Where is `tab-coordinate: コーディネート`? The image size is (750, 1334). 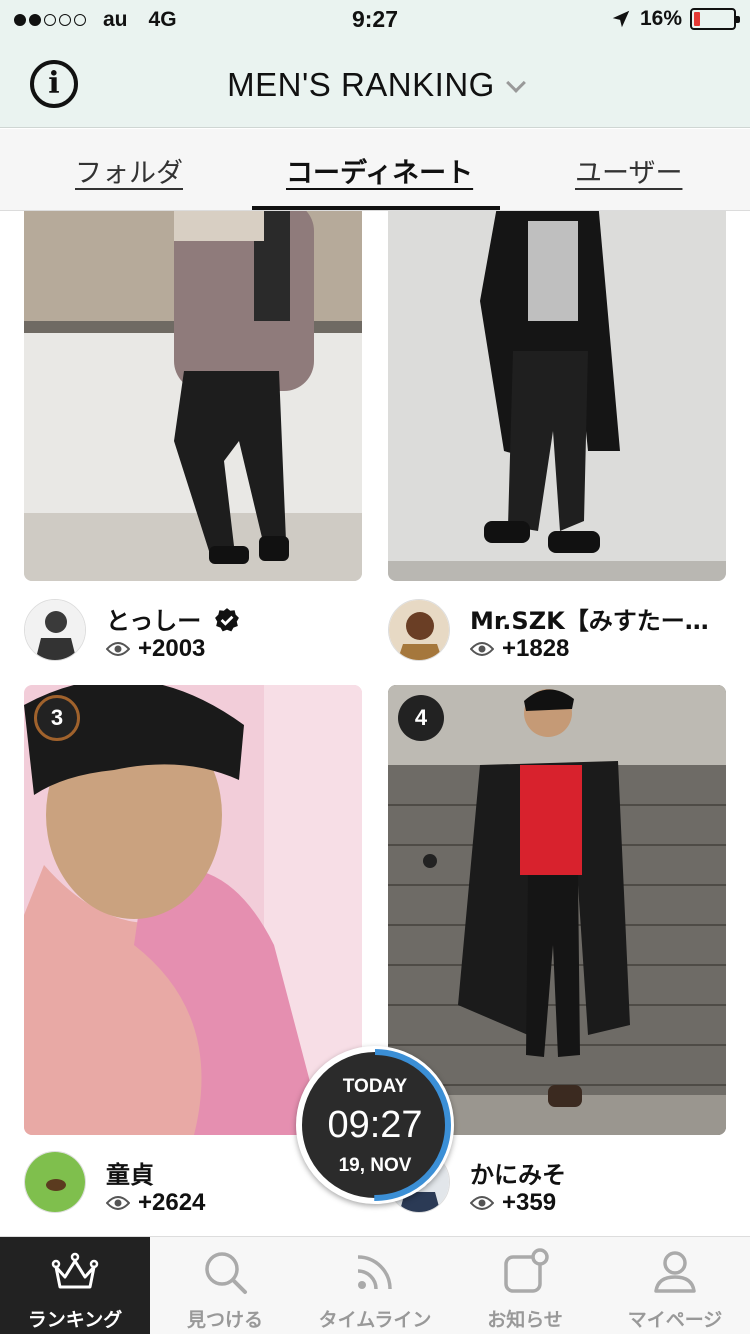 tab-coordinate: コーディネート is located at coordinates (379, 170).